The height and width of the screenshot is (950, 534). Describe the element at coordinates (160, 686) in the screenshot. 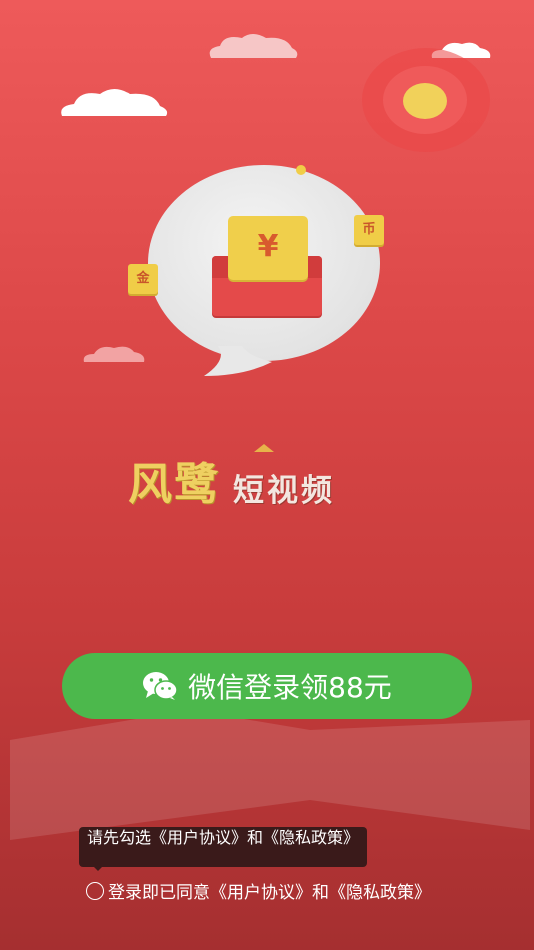

I see `wechat-icon` at that location.